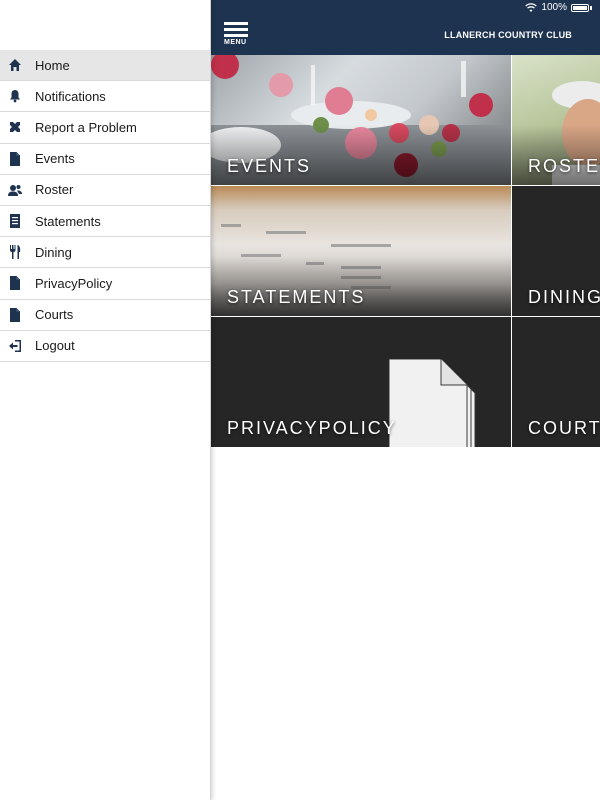  What do you see at coordinates (361, 120) in the screenshot?
I see `tile-events: EVENTS` at bounding box center [361, 120].